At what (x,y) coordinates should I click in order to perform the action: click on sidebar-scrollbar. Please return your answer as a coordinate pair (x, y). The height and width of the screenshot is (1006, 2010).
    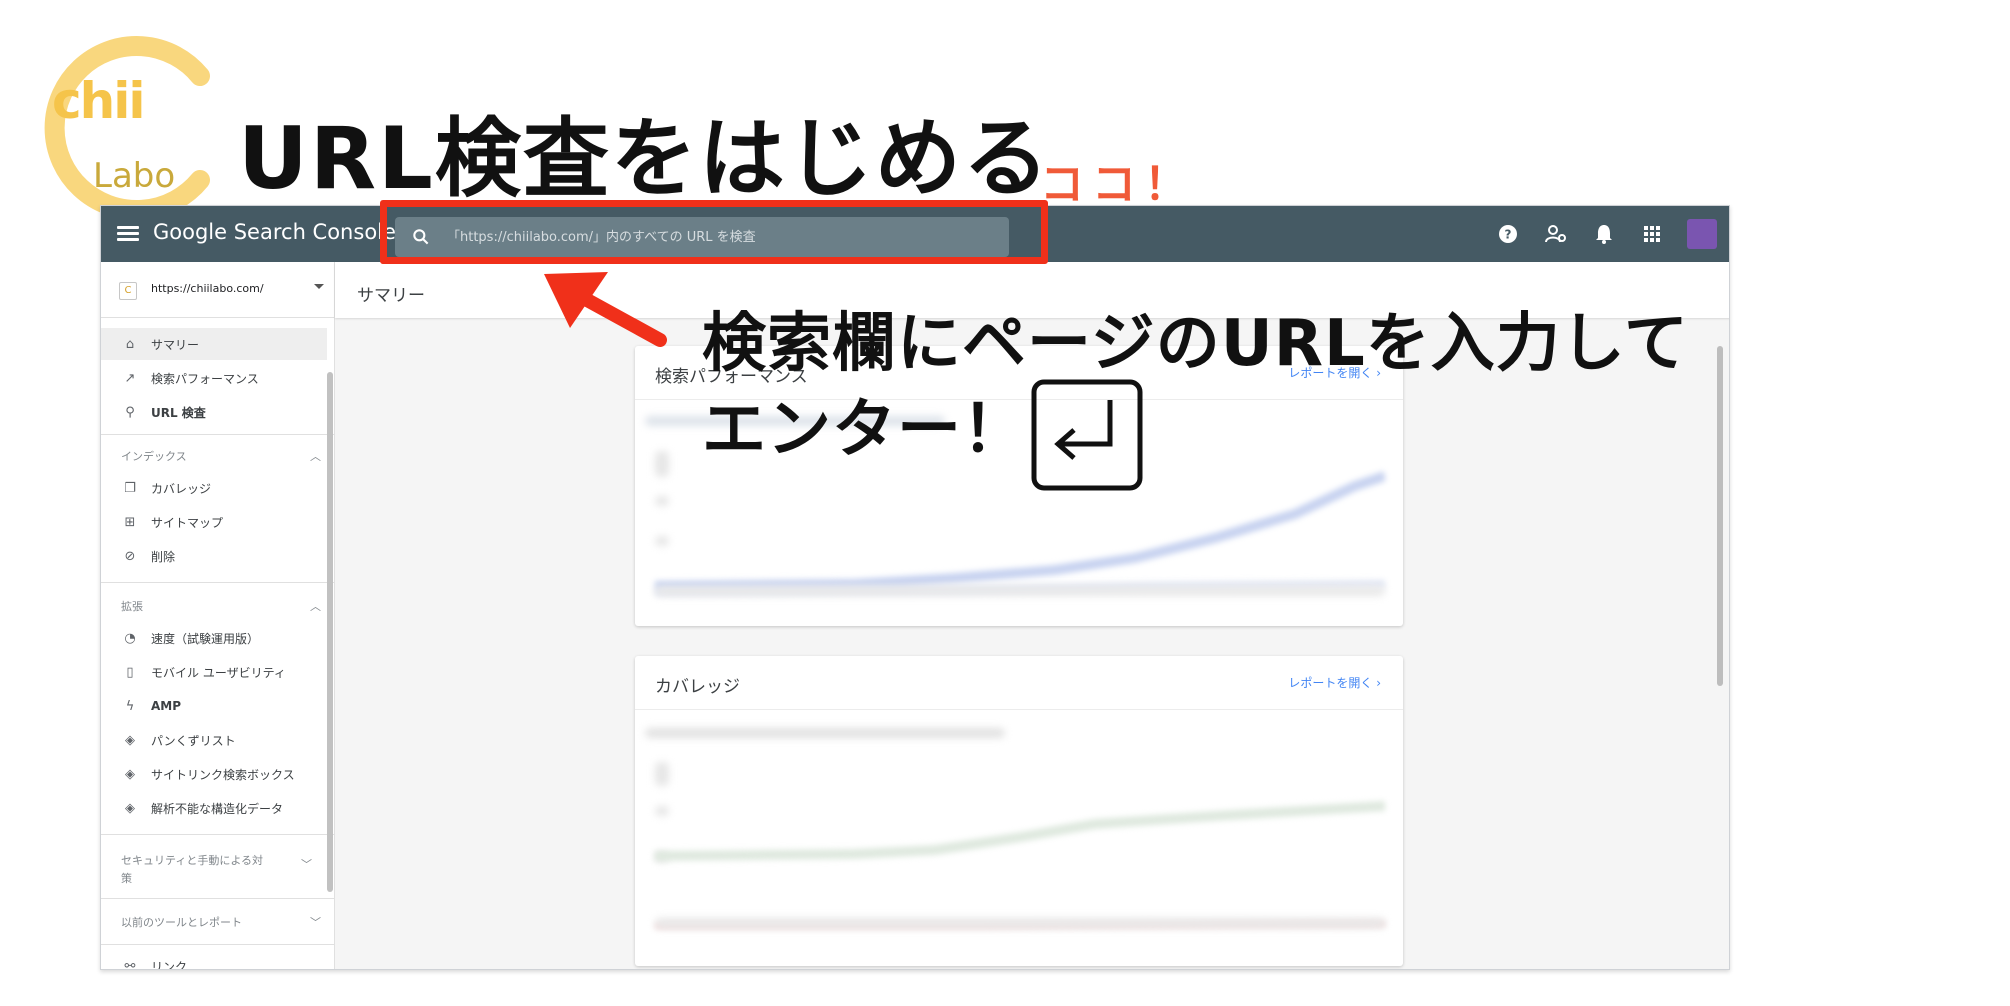
    Looking at the image, I should click on (330, 632).